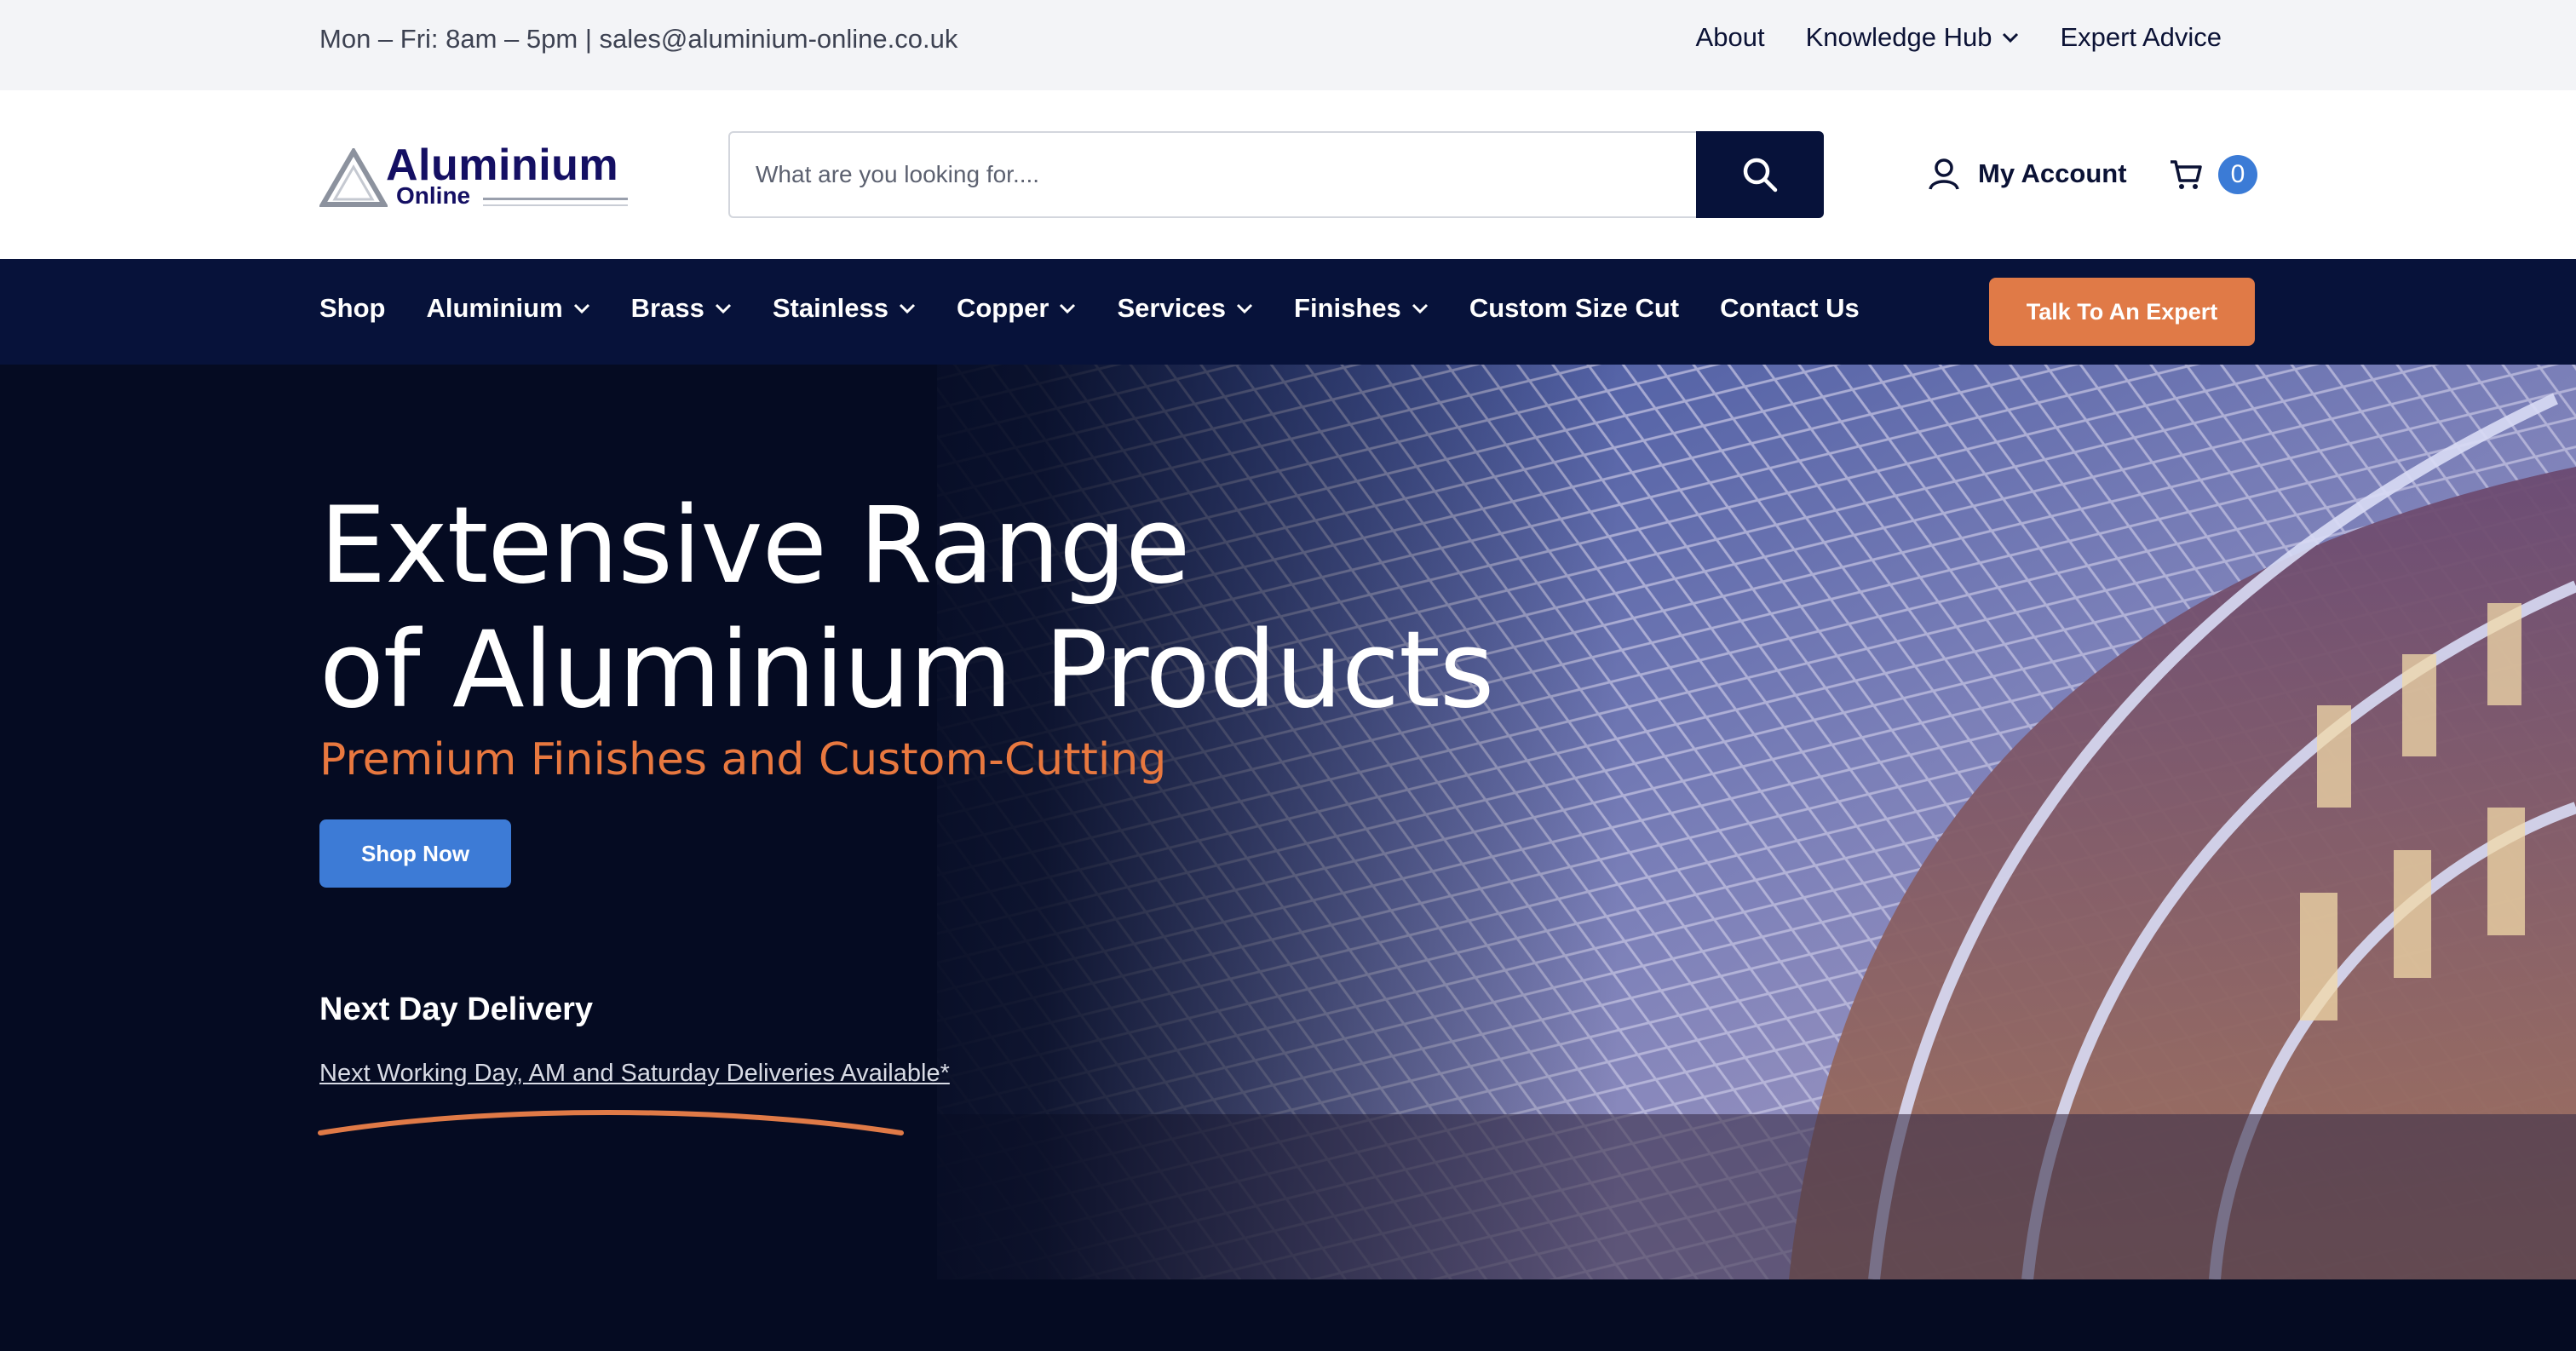 Image resolution: width=2576 pixels, height=1351 pixels. Describe the element at coordinates (2186, 175) in the screenshot. I see `cart-icon` at that location.